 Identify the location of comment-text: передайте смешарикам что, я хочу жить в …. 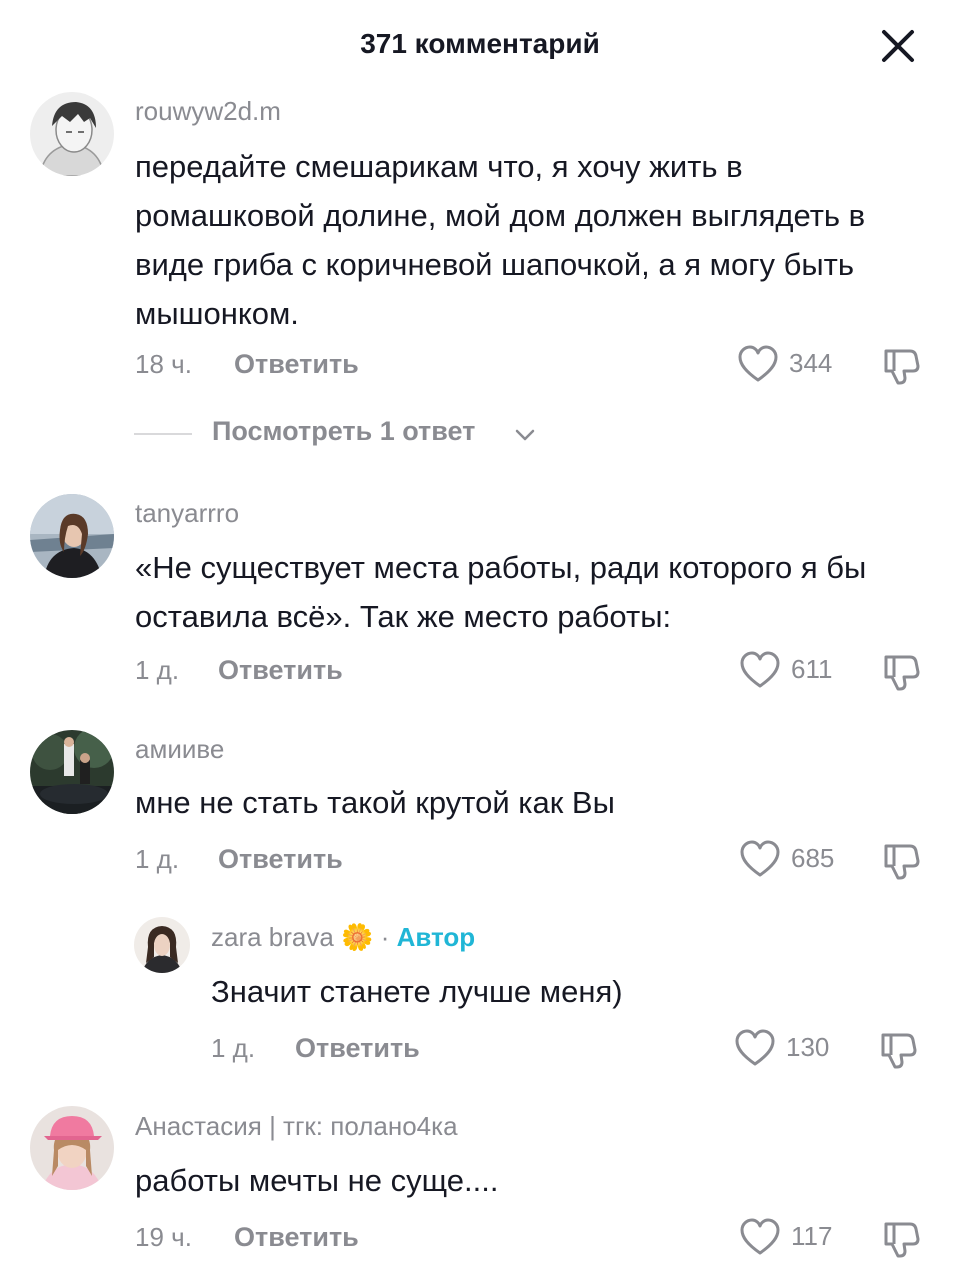
(500, 240).